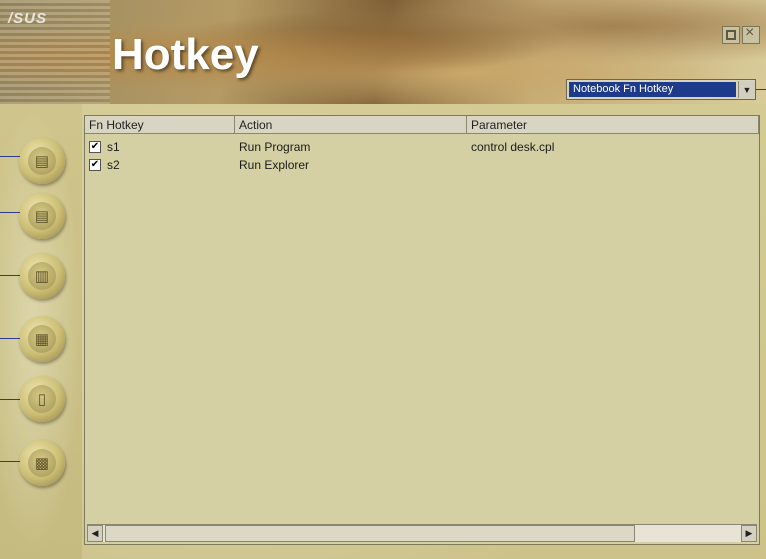 The width and height of the screenshot is (766, 559). I want to click on column-header-parameter: Parameter, so click(613, 125).